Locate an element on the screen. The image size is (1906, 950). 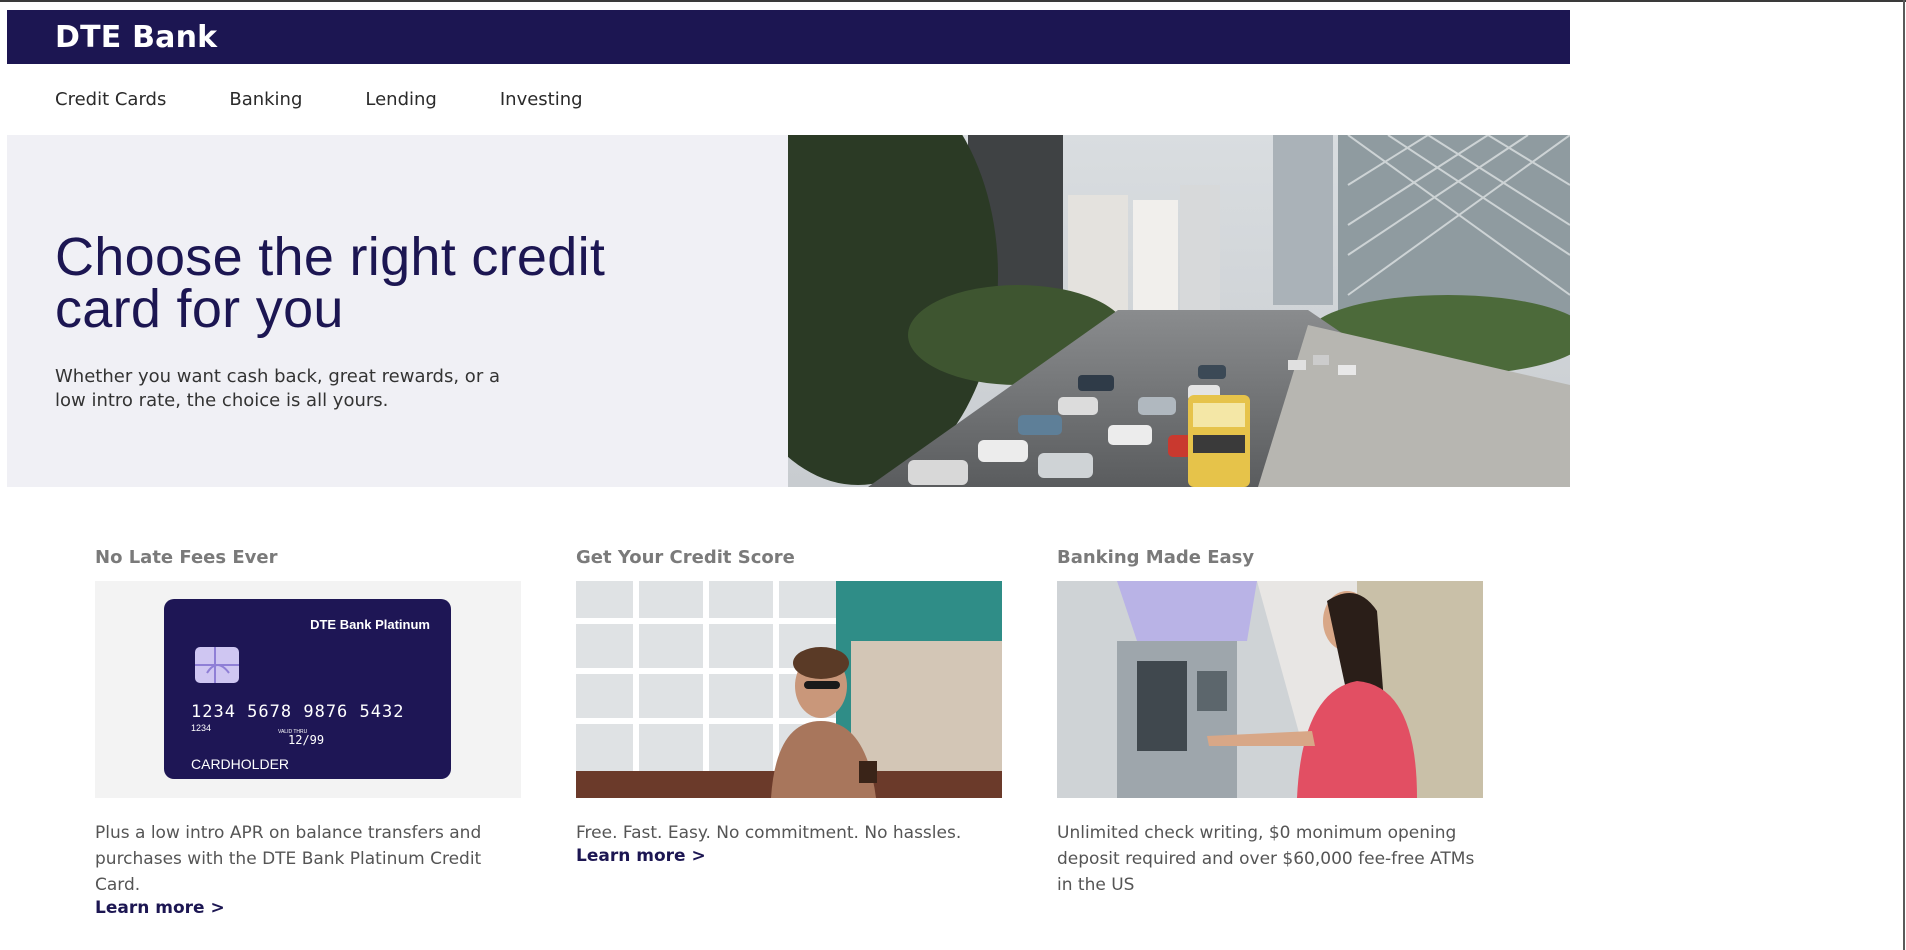
window-top-border is located at coordinates (953, 1).